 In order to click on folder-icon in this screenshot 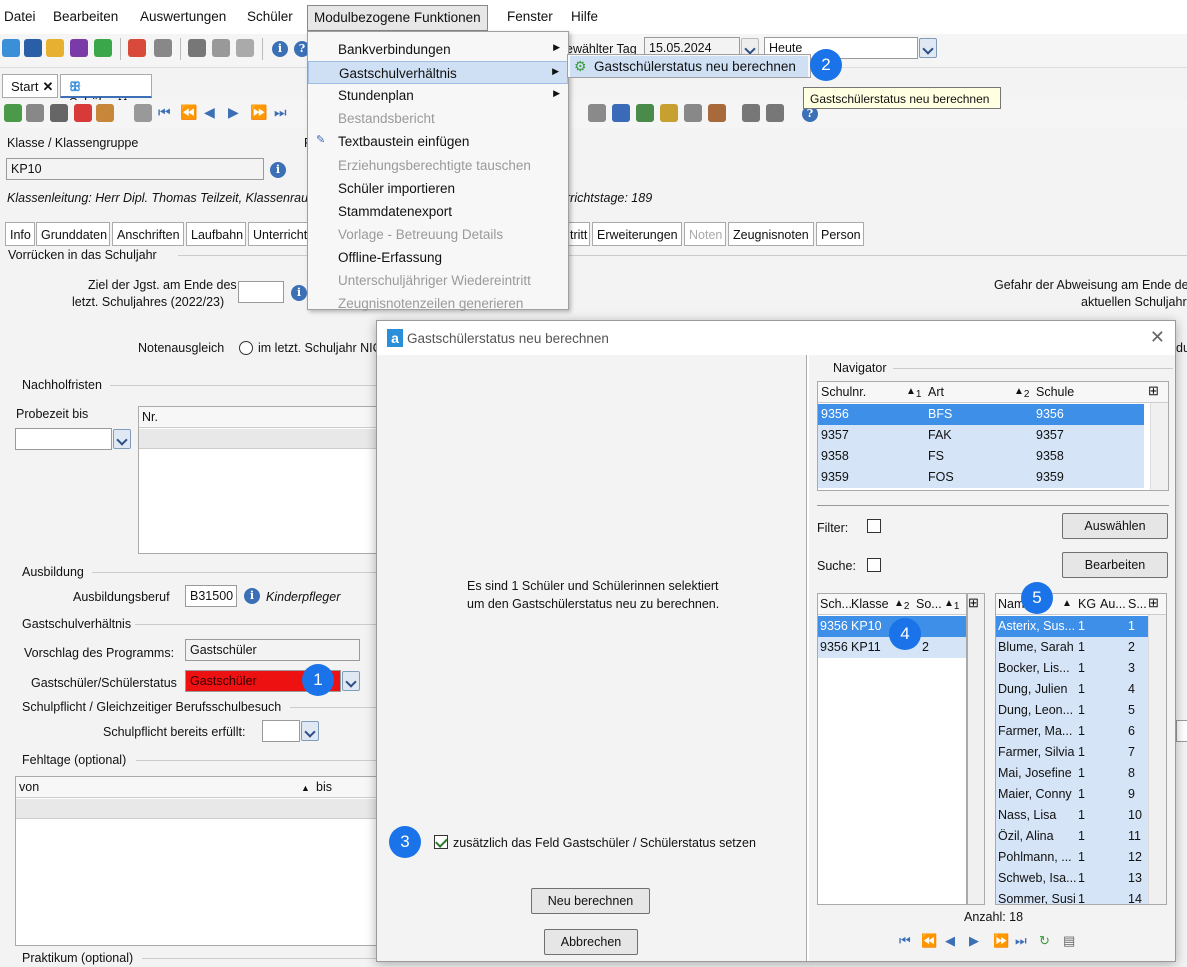, I will do `click(669, 113)`.